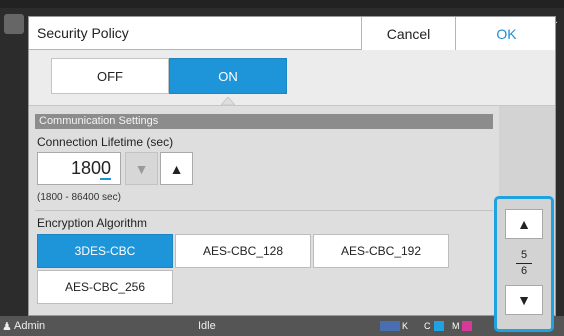  What do you see at coordinates (405, 326) in the screenshot?
I see `ink-label-k: K` at bounding box center [405, 326].